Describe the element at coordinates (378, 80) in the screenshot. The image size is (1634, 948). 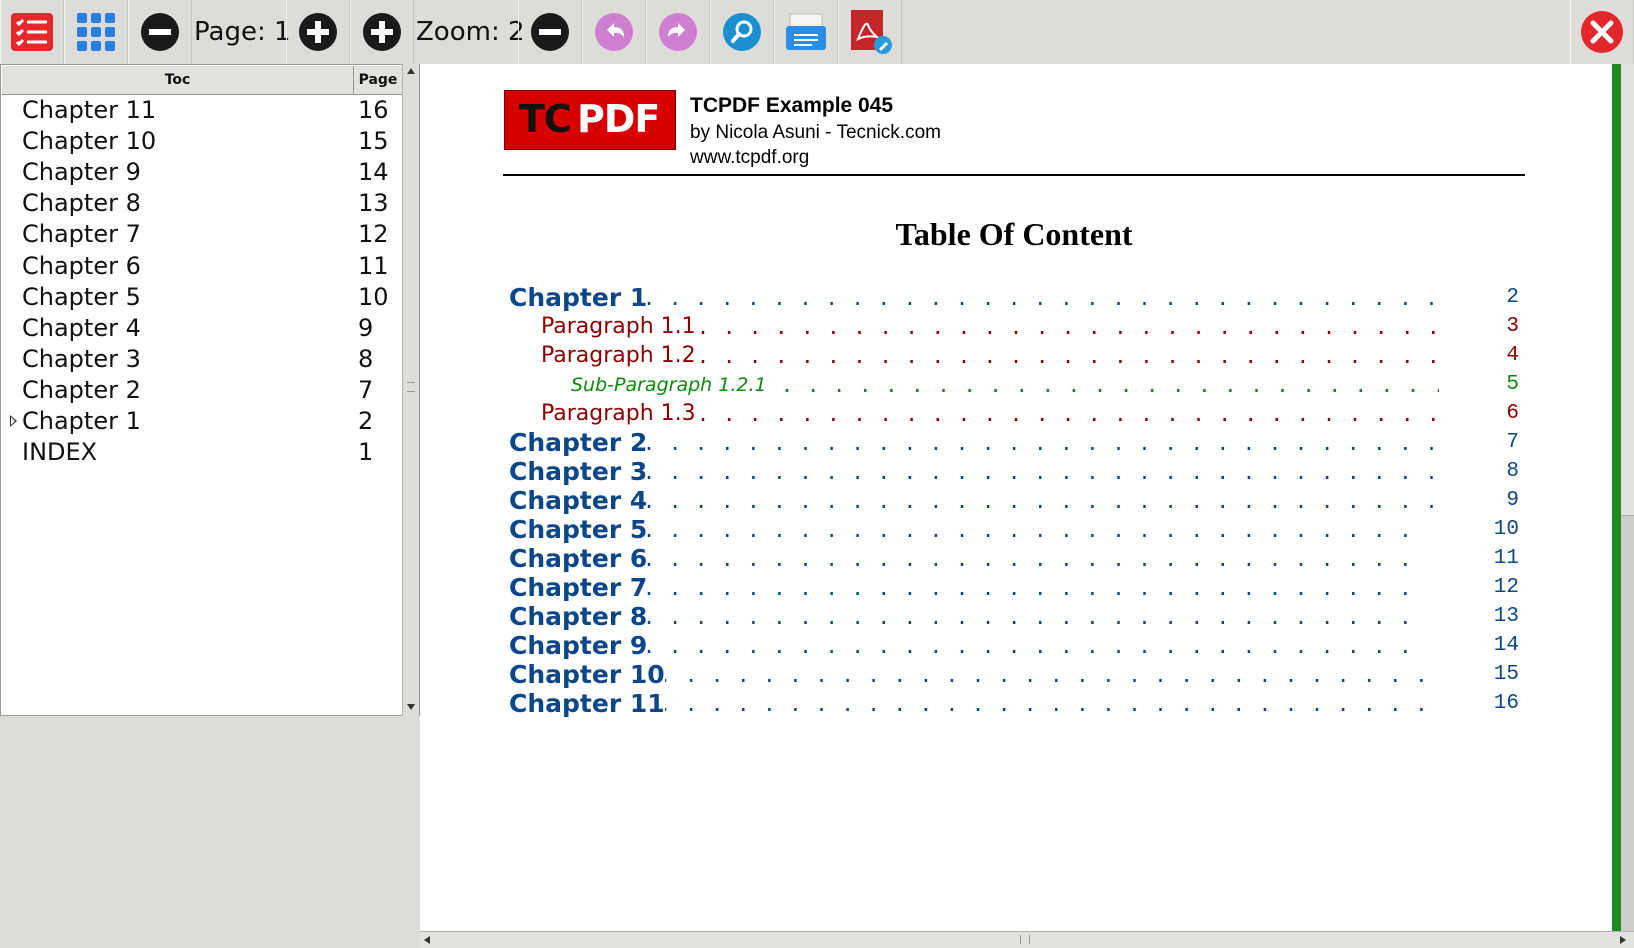
I see `page-column-header: Page` at that location.